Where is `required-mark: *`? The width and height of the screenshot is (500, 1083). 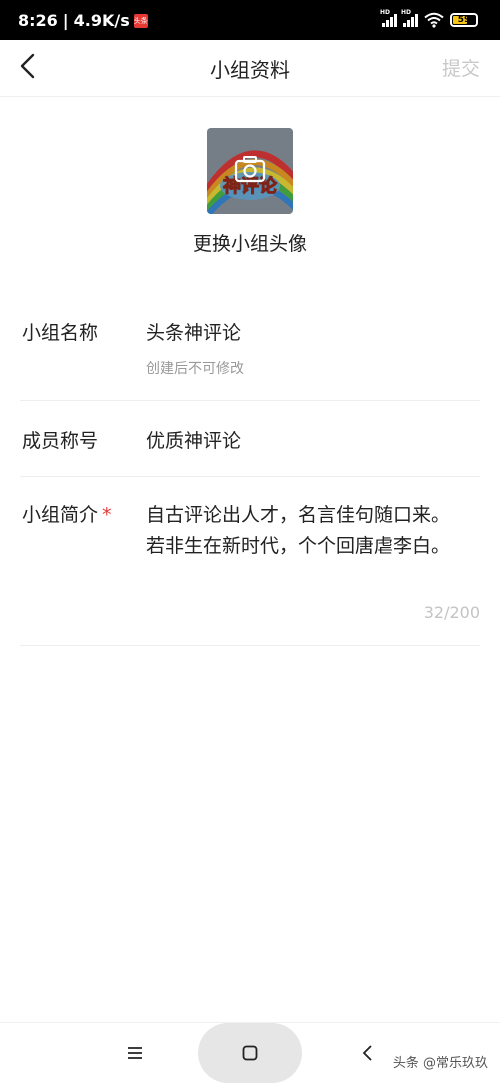 required-mark: * is located at coordinates (107, 515).